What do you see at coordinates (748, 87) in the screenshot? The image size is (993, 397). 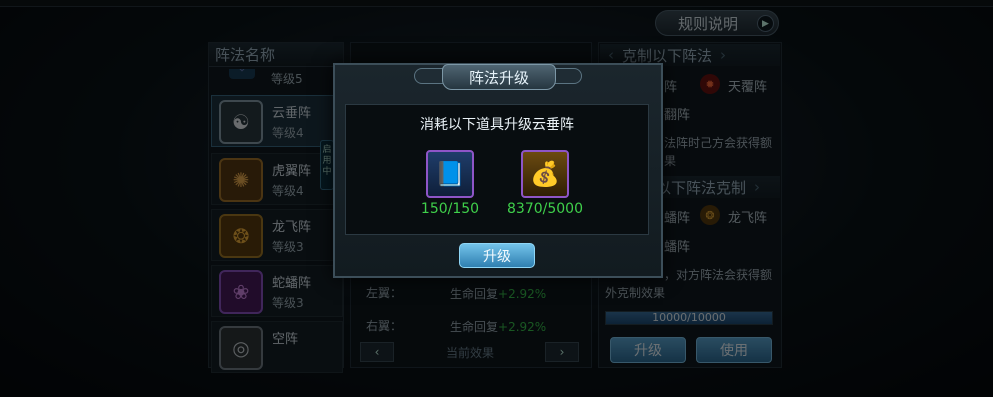 I see `counter-item: 天覆阵` at bounding box center [748, 87].